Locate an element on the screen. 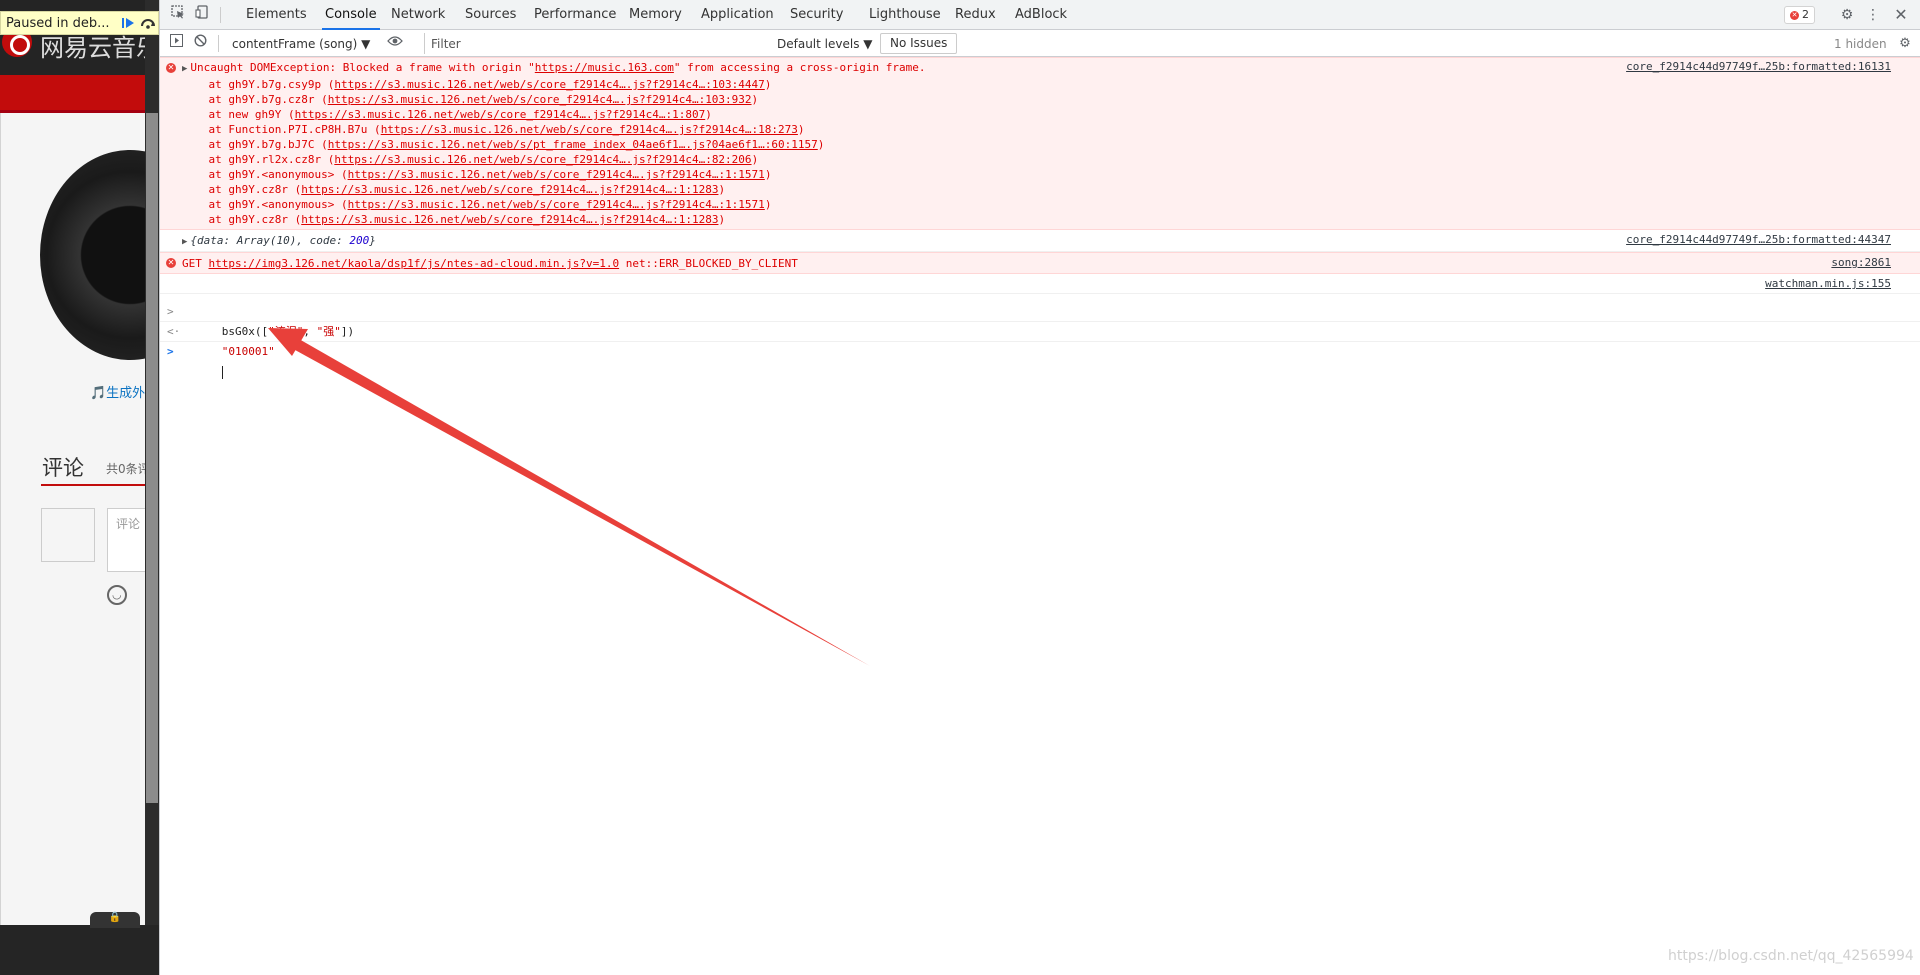 This screenshot has height=975, width=1920. sidebar-toggle-icon is located at coordinates (176, 44).